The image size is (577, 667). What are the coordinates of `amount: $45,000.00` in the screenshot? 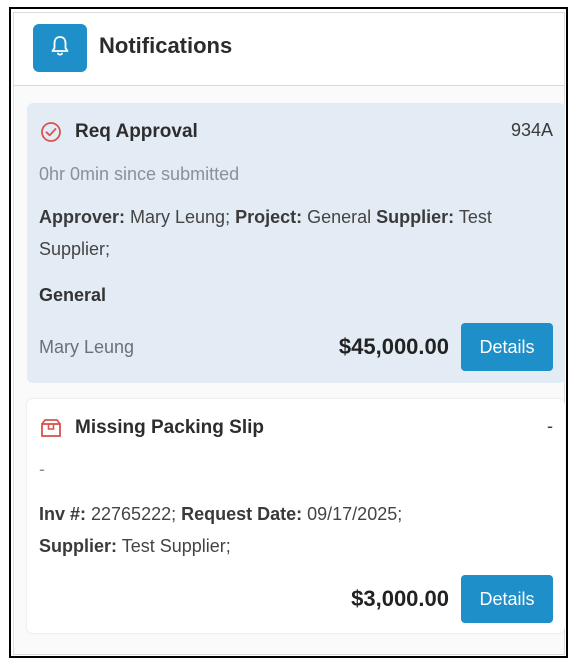 It's located at (393, 346).